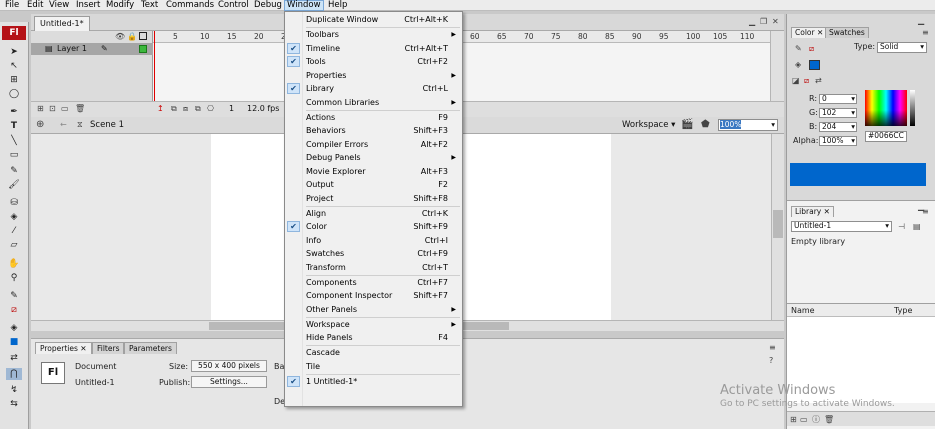 The width and height of the screenshot is (935, 429). What do you see at coordinates (812, 211) in the screenshot?
I see `tab-library: Library ✕` at bounding box center [812, 211].